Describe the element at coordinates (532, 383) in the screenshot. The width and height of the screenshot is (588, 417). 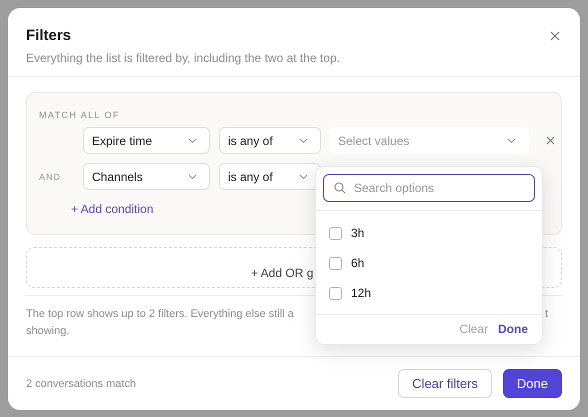
I see `done-button: Done` at that location.